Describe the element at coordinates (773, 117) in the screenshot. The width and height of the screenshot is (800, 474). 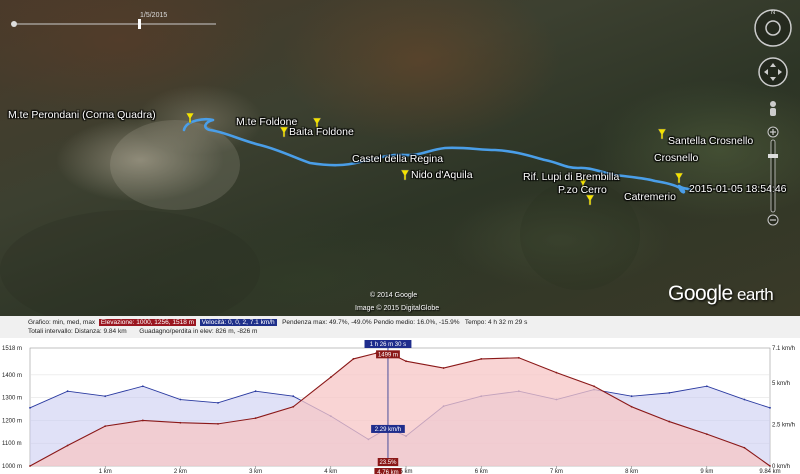
I see `navigation-controls: N` at that location.